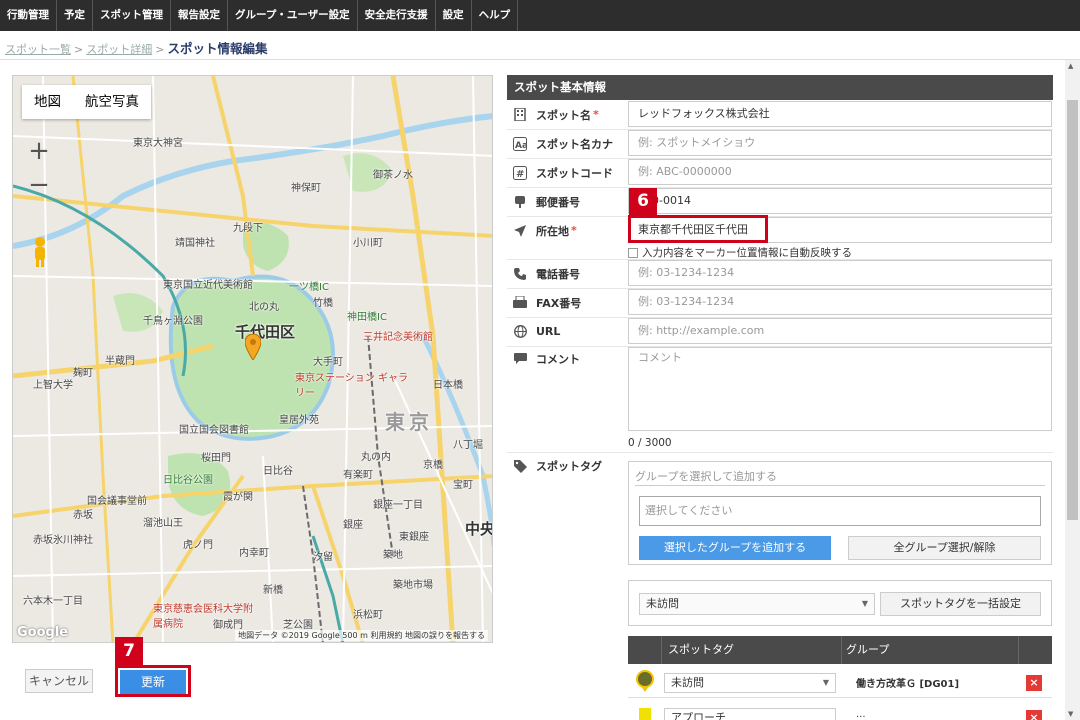  What do you see at coordinates (323, 557) in the screenshot?
I see `map-label-shiodome: 汐留` at bounding box center [323, 557].